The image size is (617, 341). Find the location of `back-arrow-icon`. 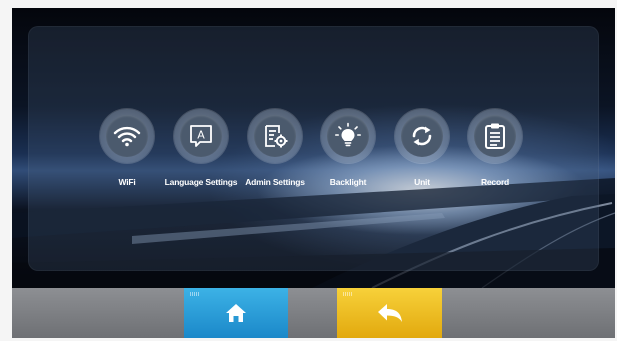

back-arrow-icon is located at coordinates (389, 313).